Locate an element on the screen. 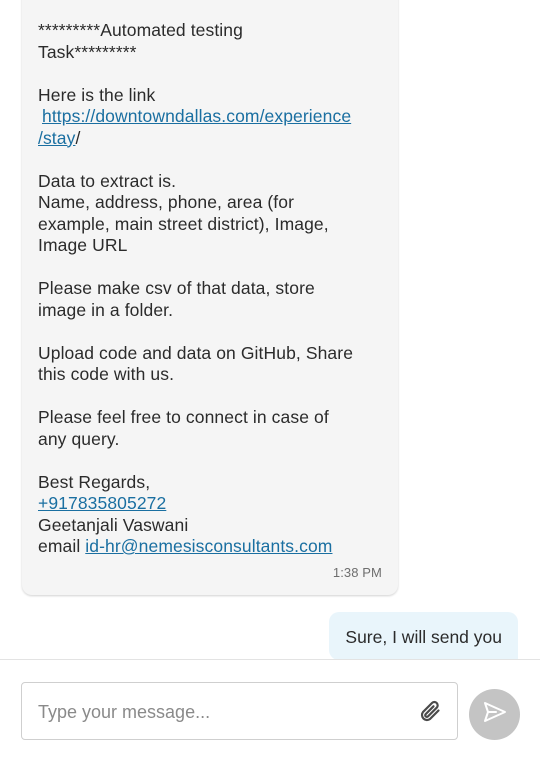 The width and height of the screenshot is (540, 760). data-intro-text: Data to extract is. is located at coordinates (107, 180).